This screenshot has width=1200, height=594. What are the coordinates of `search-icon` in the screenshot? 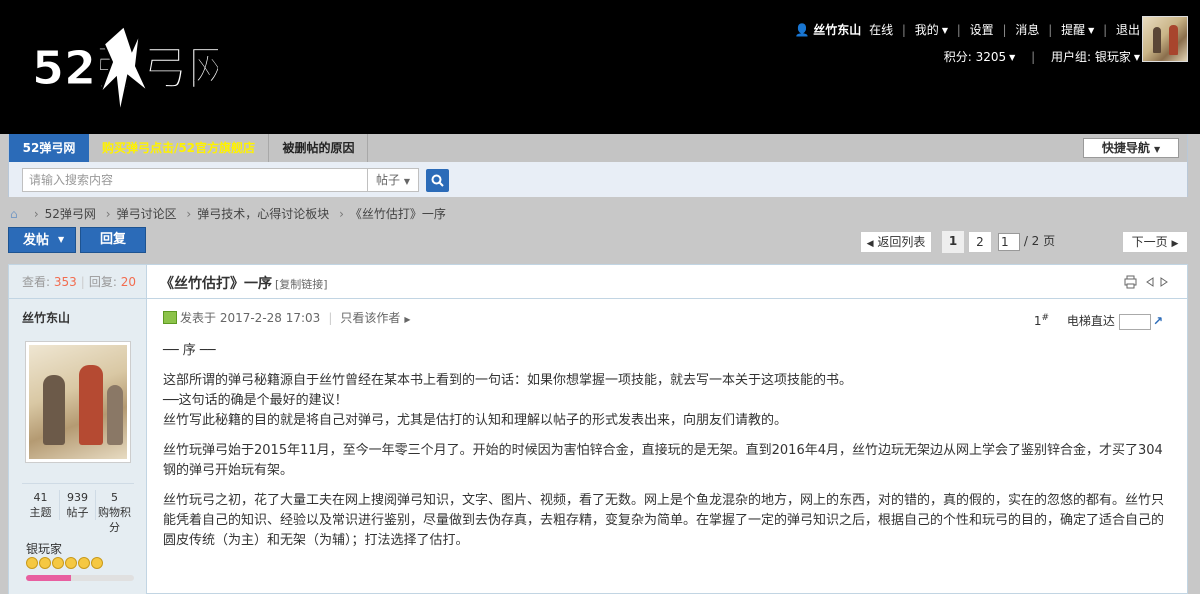 It's located at (437, 180).